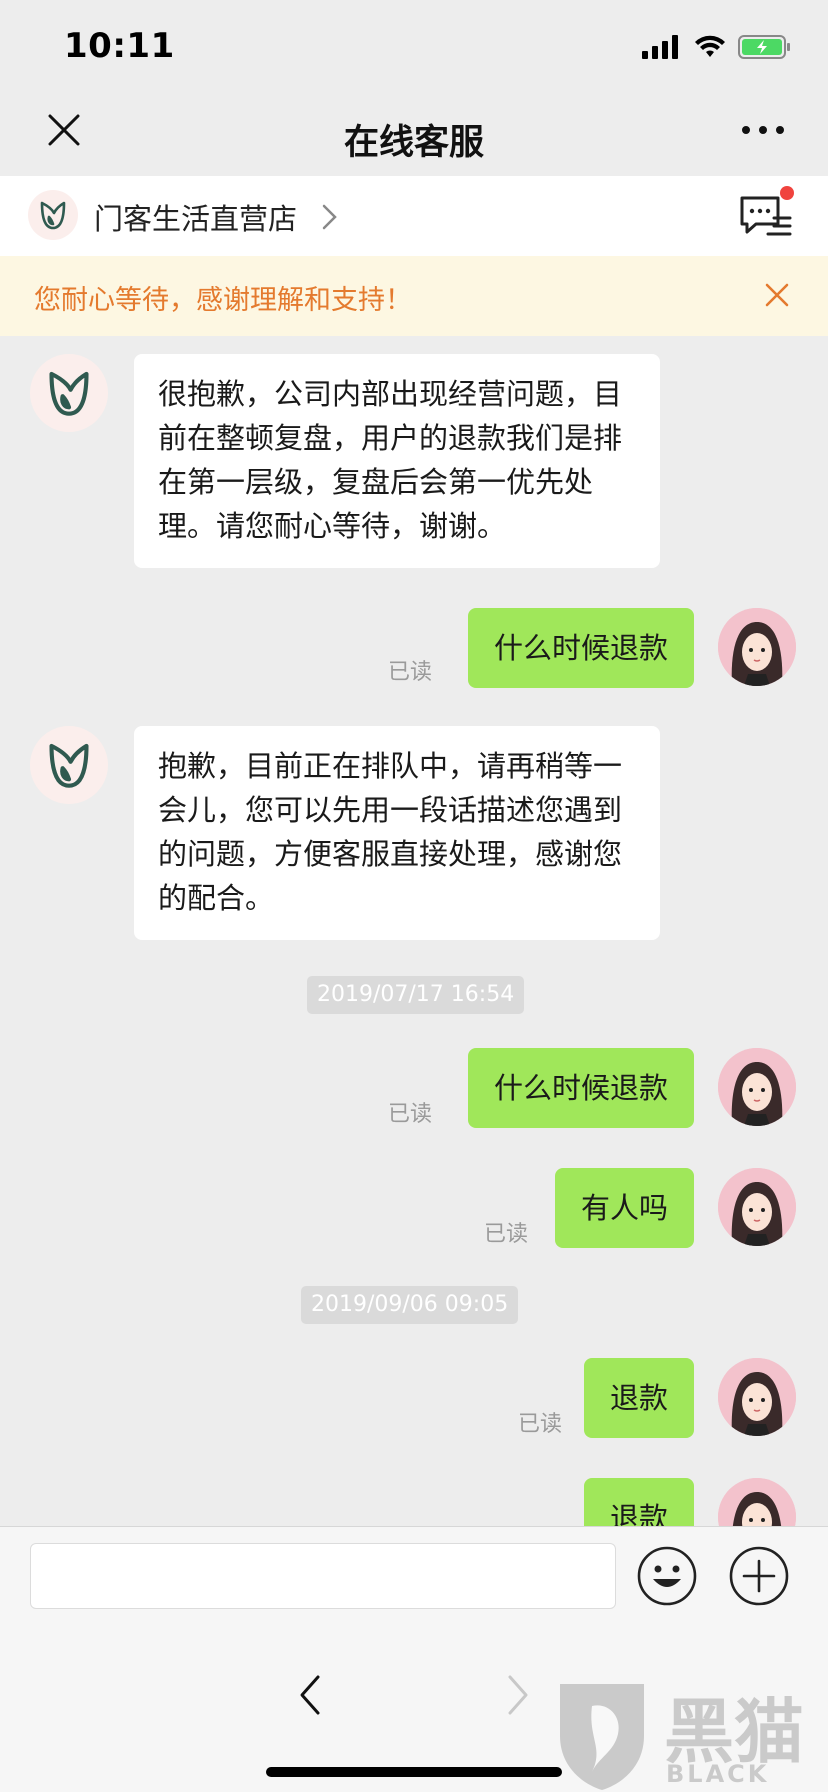 This screenshot has height=1792, width=828. Describe the element at coordinates (414, 1208) in the screenshot. I see `message-row: 已读 有人吗` at that location.